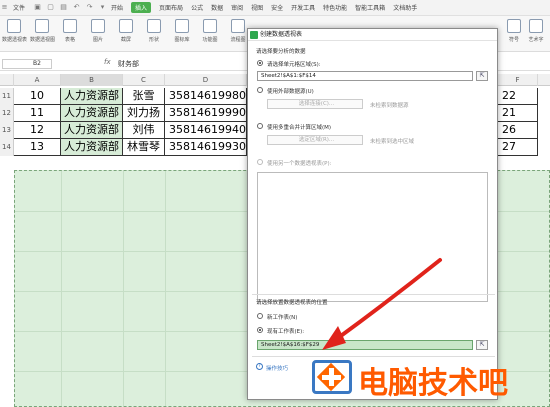 The image size is (550, 407). I want to click on radio-external-source-label: 使用外部数据源(U), so click(290, 92).